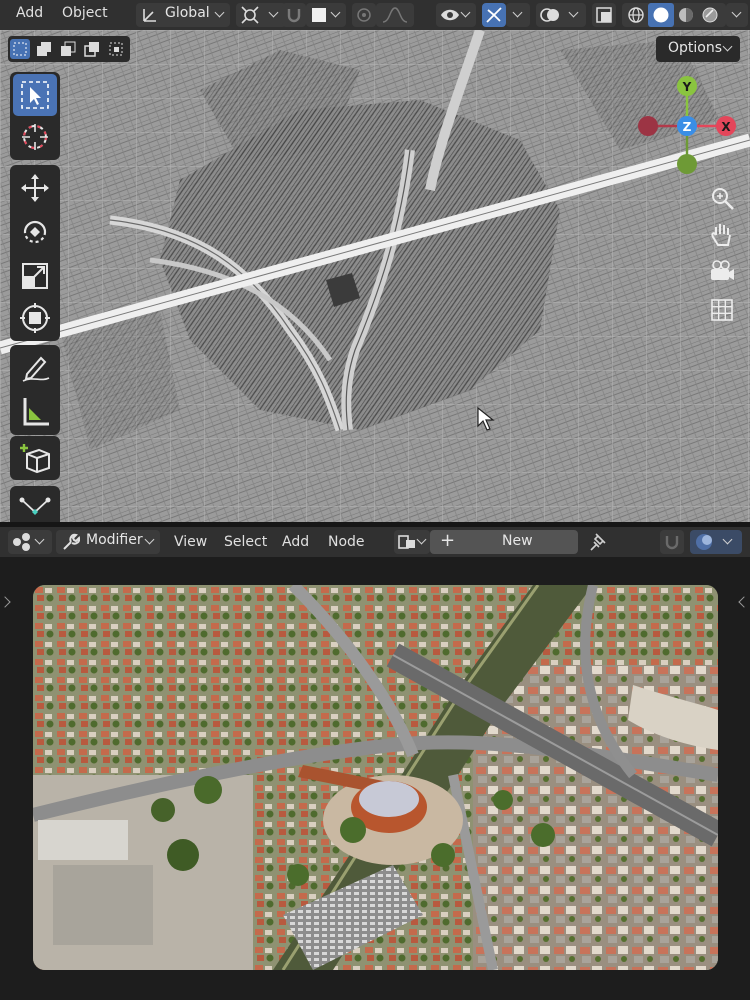 The width and height of the screenshot is (750, 1000). I want to click on proportional-icon, so click(364, 15).